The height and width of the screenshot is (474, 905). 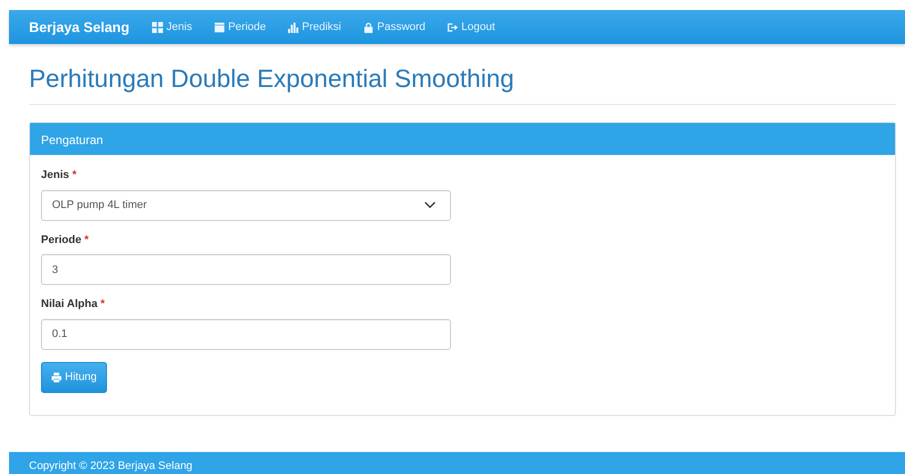 What do you see at coordinates (61, 240) in the screenshot?
I see `field-label: Periode` at bounding box center [61, 240].